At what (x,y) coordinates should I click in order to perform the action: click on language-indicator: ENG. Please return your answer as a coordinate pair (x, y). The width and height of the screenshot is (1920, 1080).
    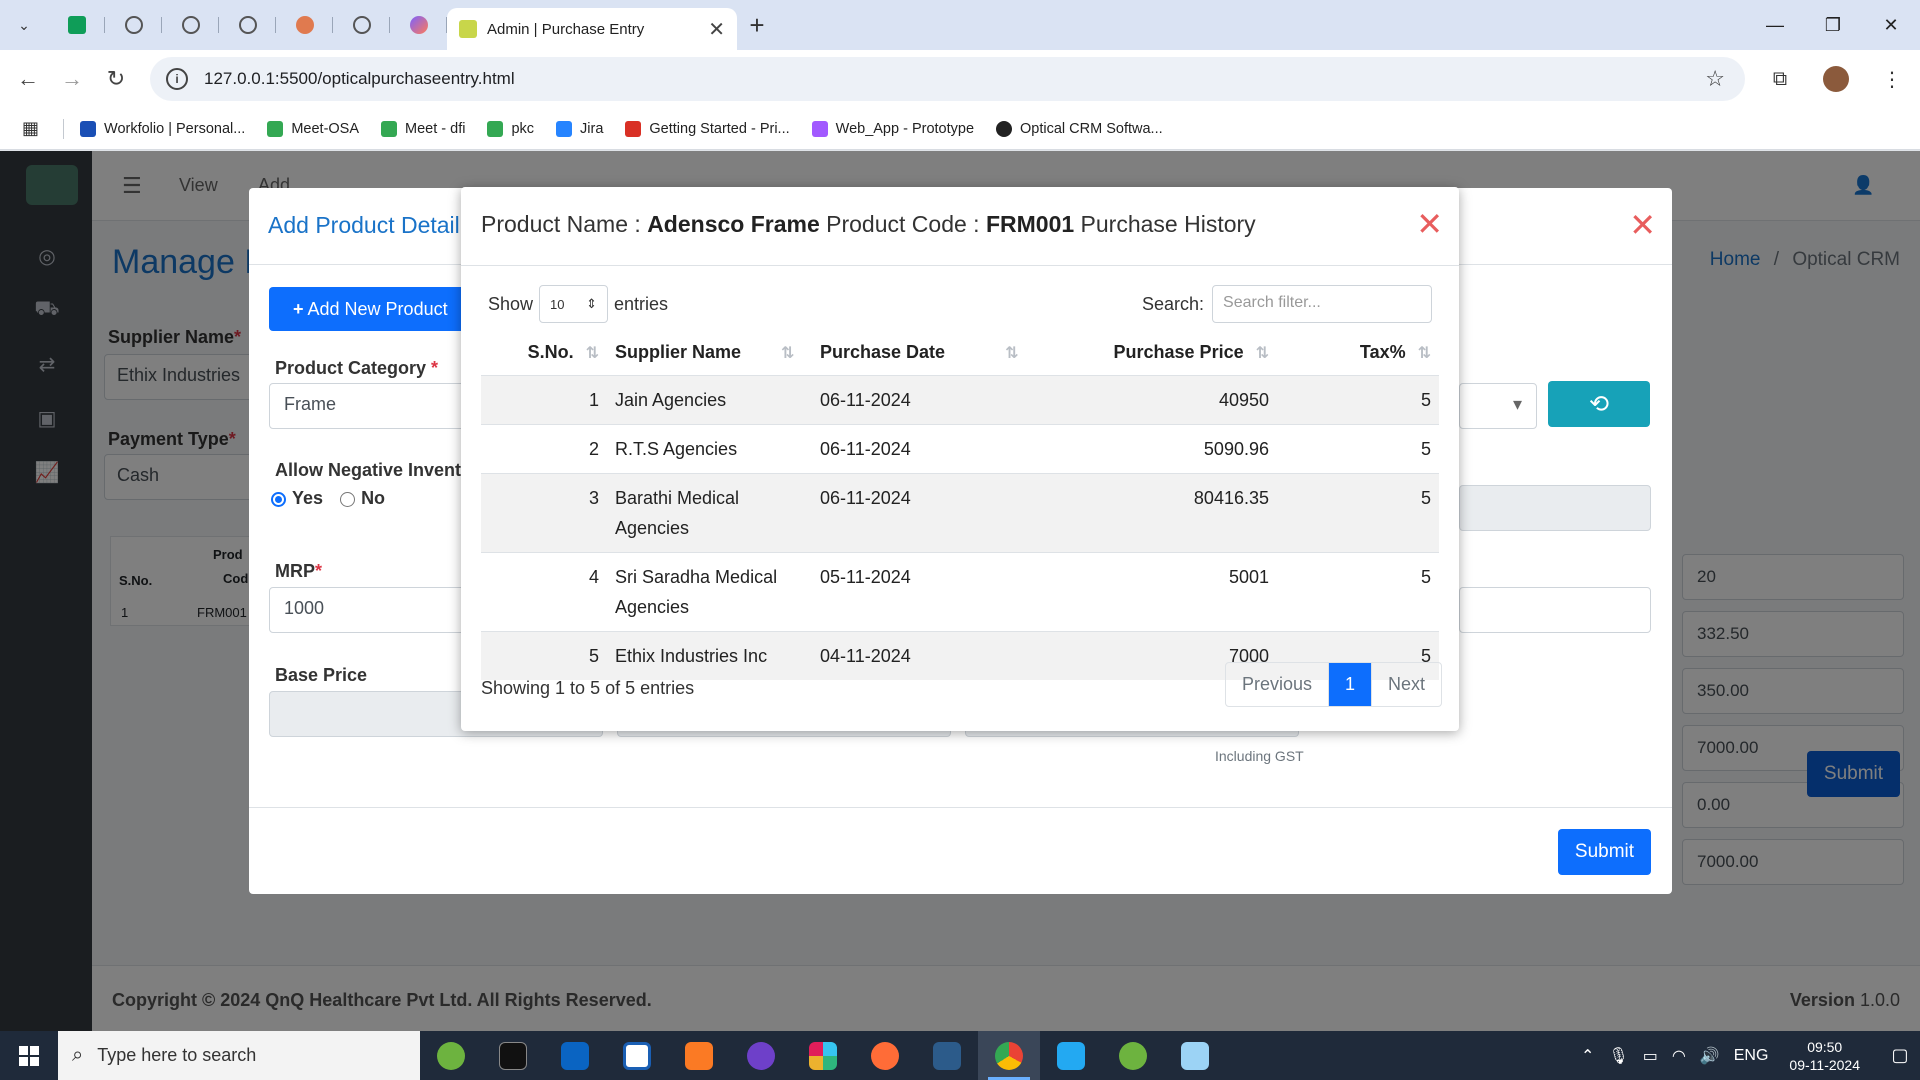
    Looking at the image, I should click on (1751, 1056).